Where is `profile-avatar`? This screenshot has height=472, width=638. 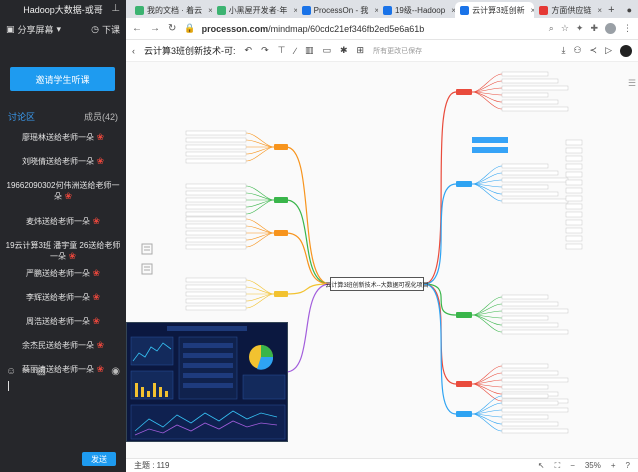
profile-avatar is located at coordinates (610, 28).